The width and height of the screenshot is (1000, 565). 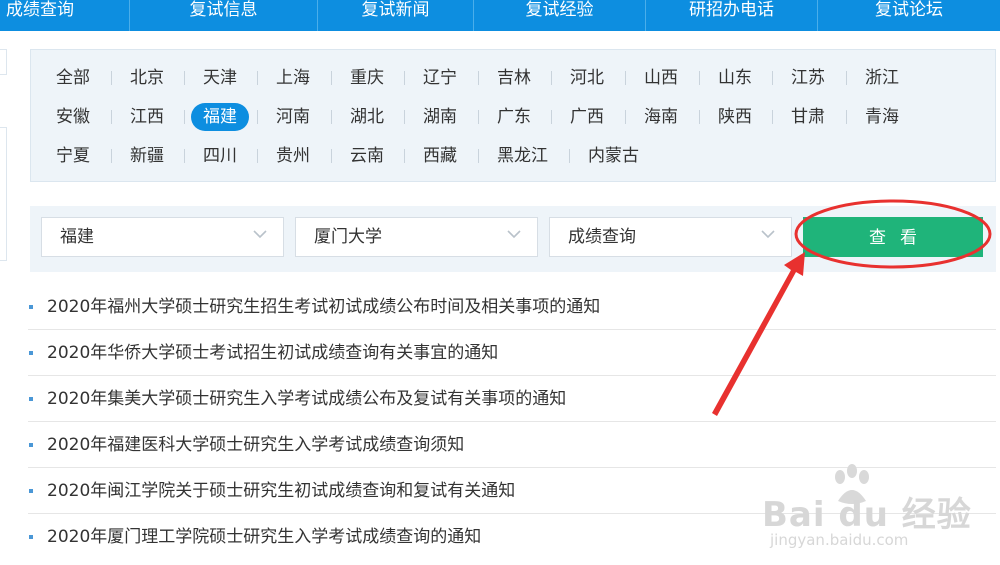 What do you see at coordinates (396, 15) in the screenshot?
I see `nav-item-retest-news: 复试新闻` at bounding box center [396, 15].